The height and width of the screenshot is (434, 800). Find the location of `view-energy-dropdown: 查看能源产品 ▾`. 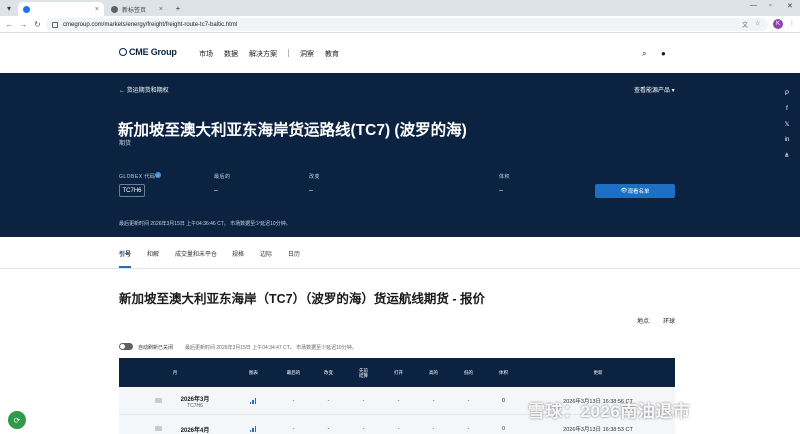

view-energy-dropdown: 查看能源产品 ▾ is located at coordinates (654, 89).